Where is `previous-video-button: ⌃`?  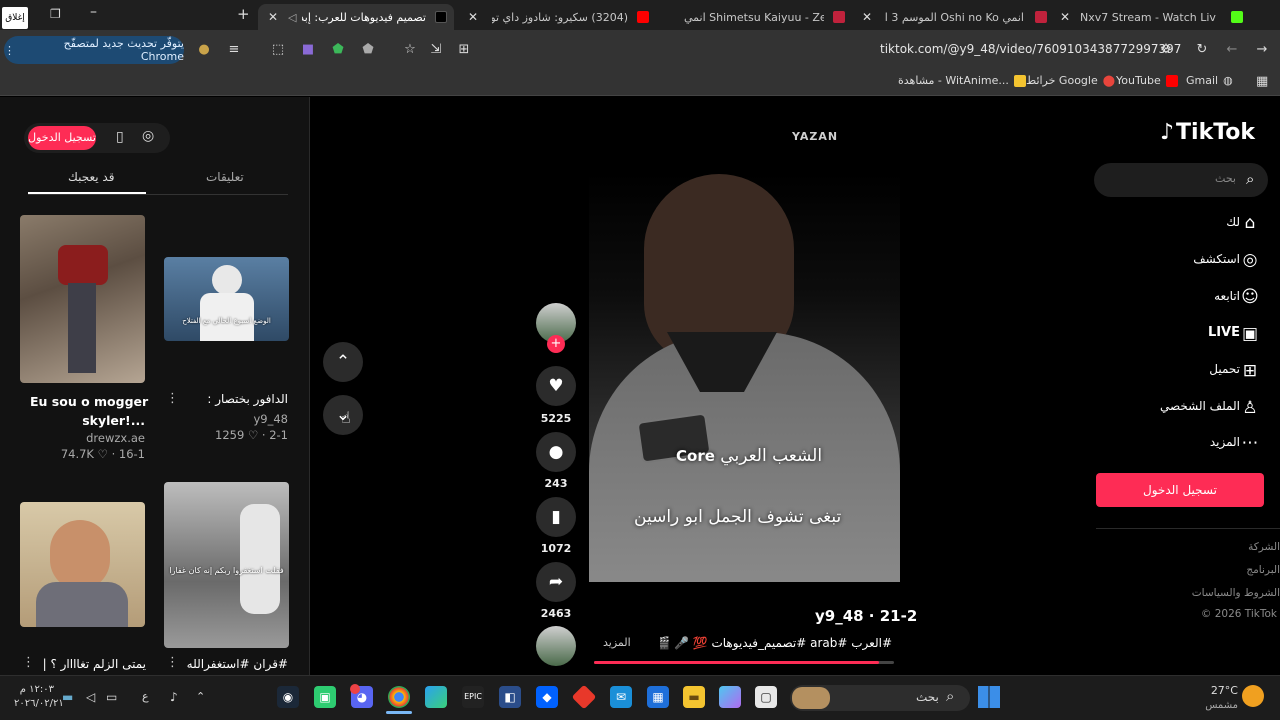
previous-video-button: ⌃ is located at coordinates (343, 362).